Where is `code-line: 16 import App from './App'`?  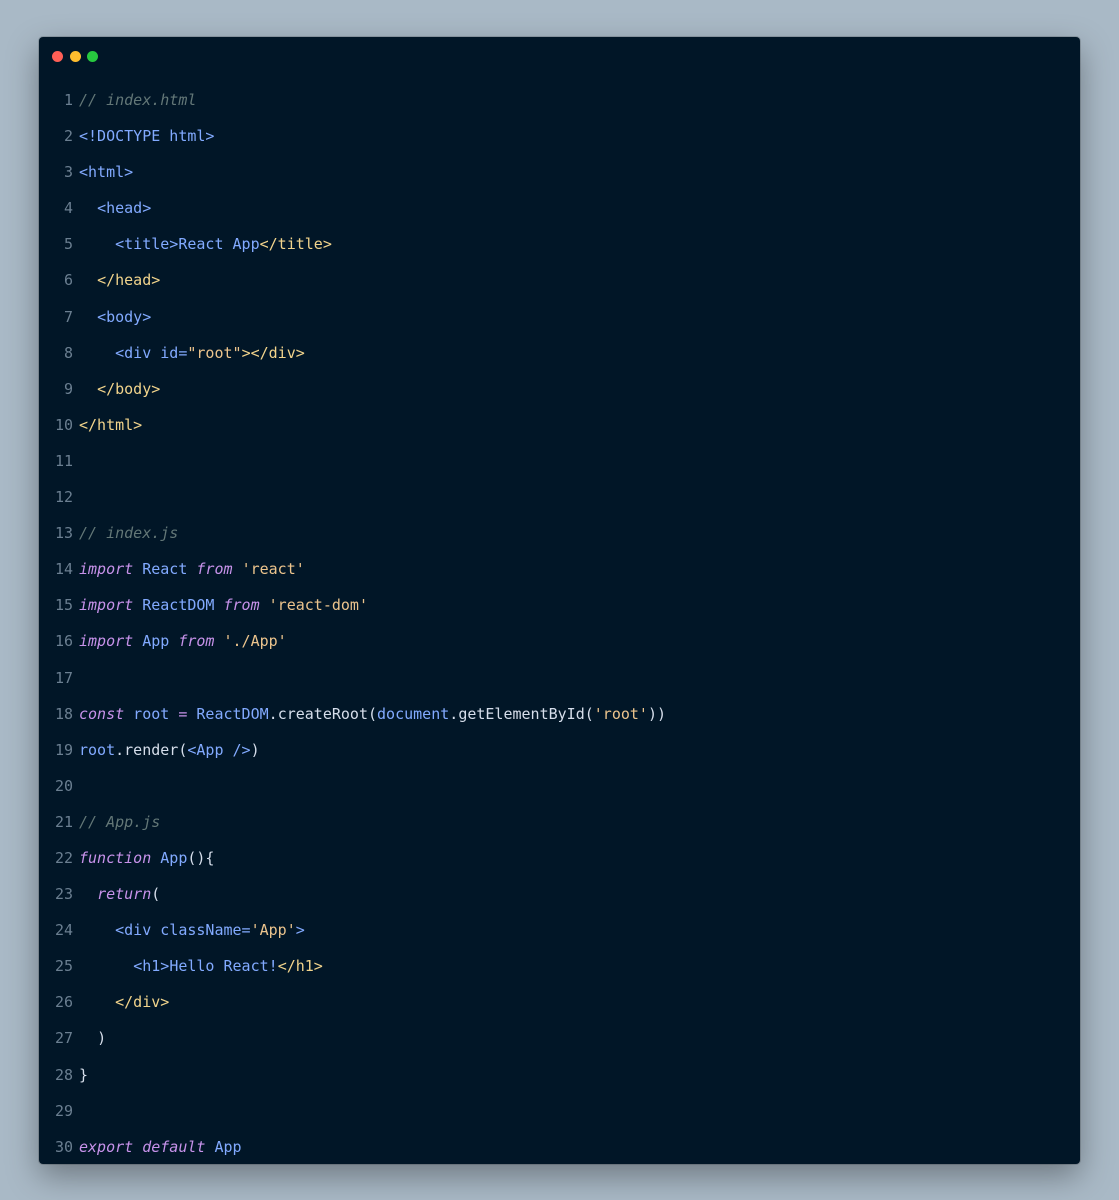 code-line: 16 import App from './App' is located at coordinates (559, 641).